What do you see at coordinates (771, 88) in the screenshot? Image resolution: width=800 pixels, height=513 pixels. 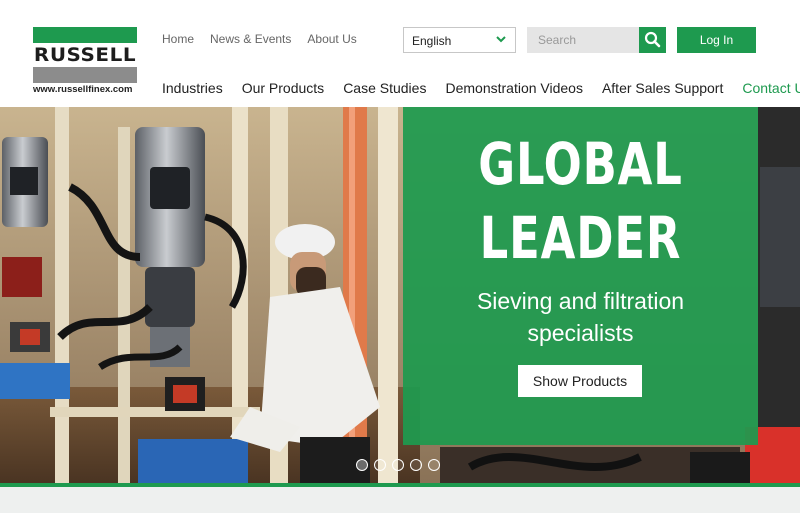 I see `nav-contact-us: Contact Us` at bounding box center [771, 88].